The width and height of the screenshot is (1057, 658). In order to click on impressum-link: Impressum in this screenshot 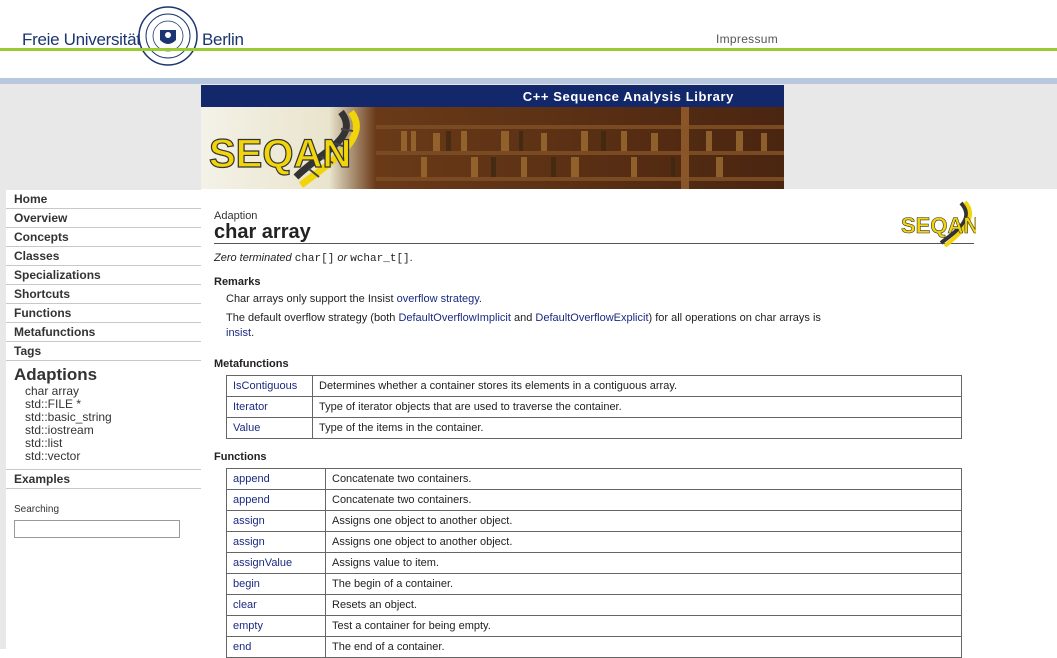, I will do `click(747, 39)`.